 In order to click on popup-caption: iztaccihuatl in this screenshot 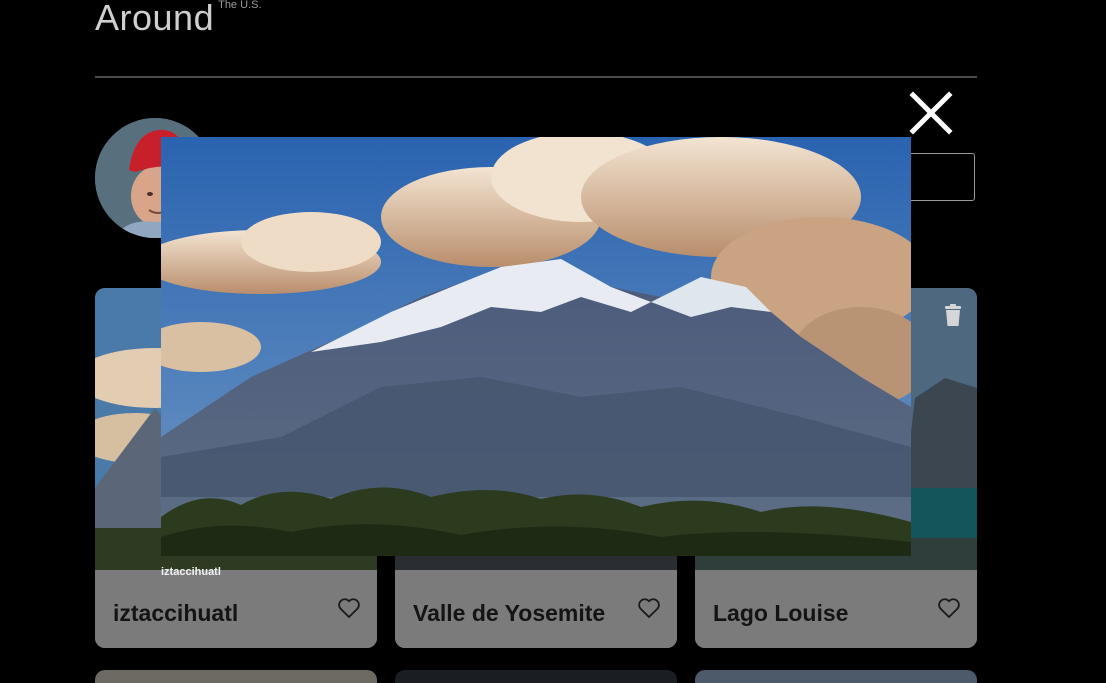, I will do `click(191, 572)`.